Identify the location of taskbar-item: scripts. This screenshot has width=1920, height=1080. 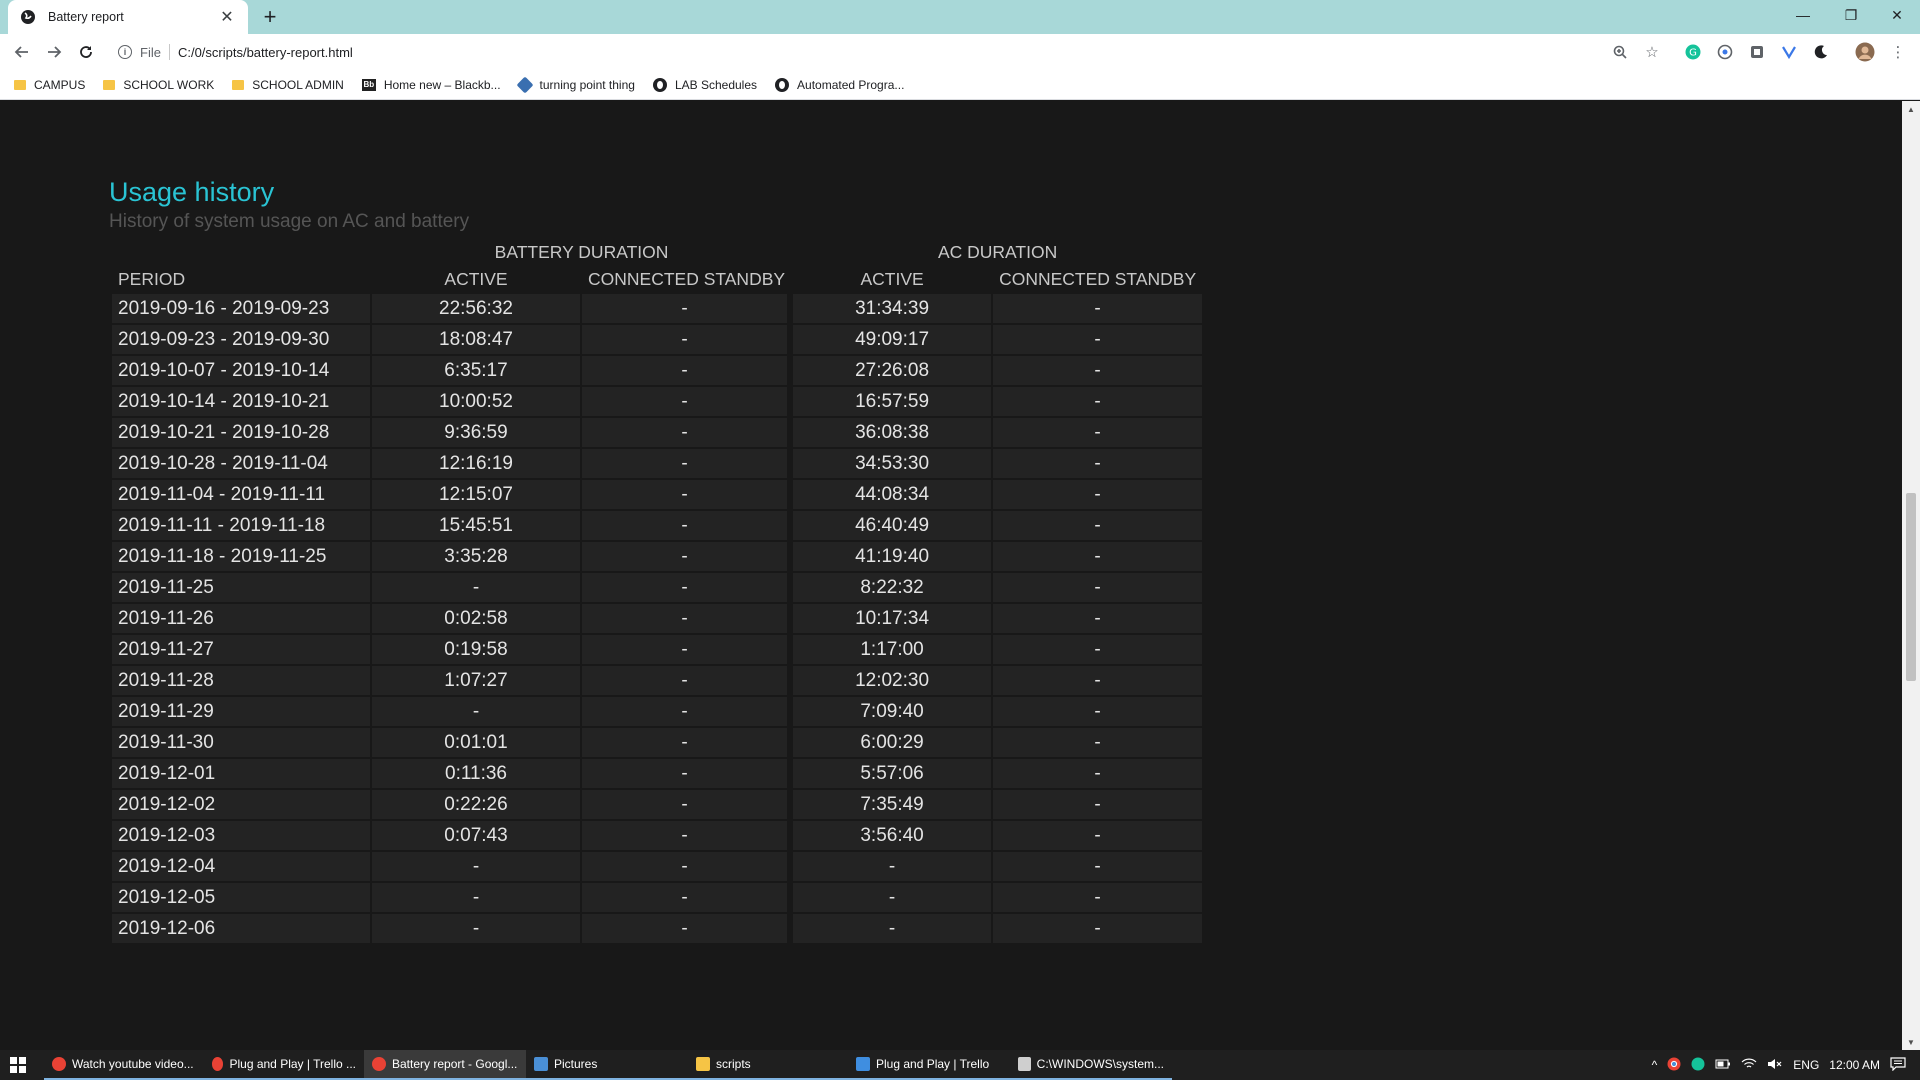
(768, 1065).